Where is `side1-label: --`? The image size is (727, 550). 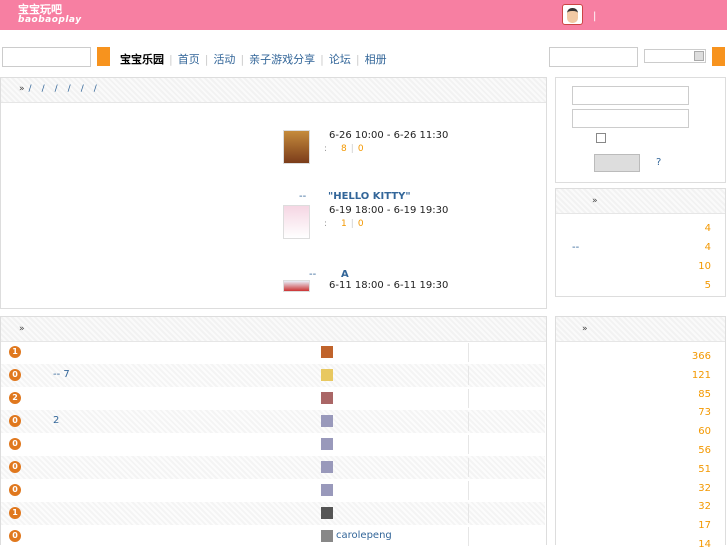
side1-label: -- is located at coordinates (575, 247).